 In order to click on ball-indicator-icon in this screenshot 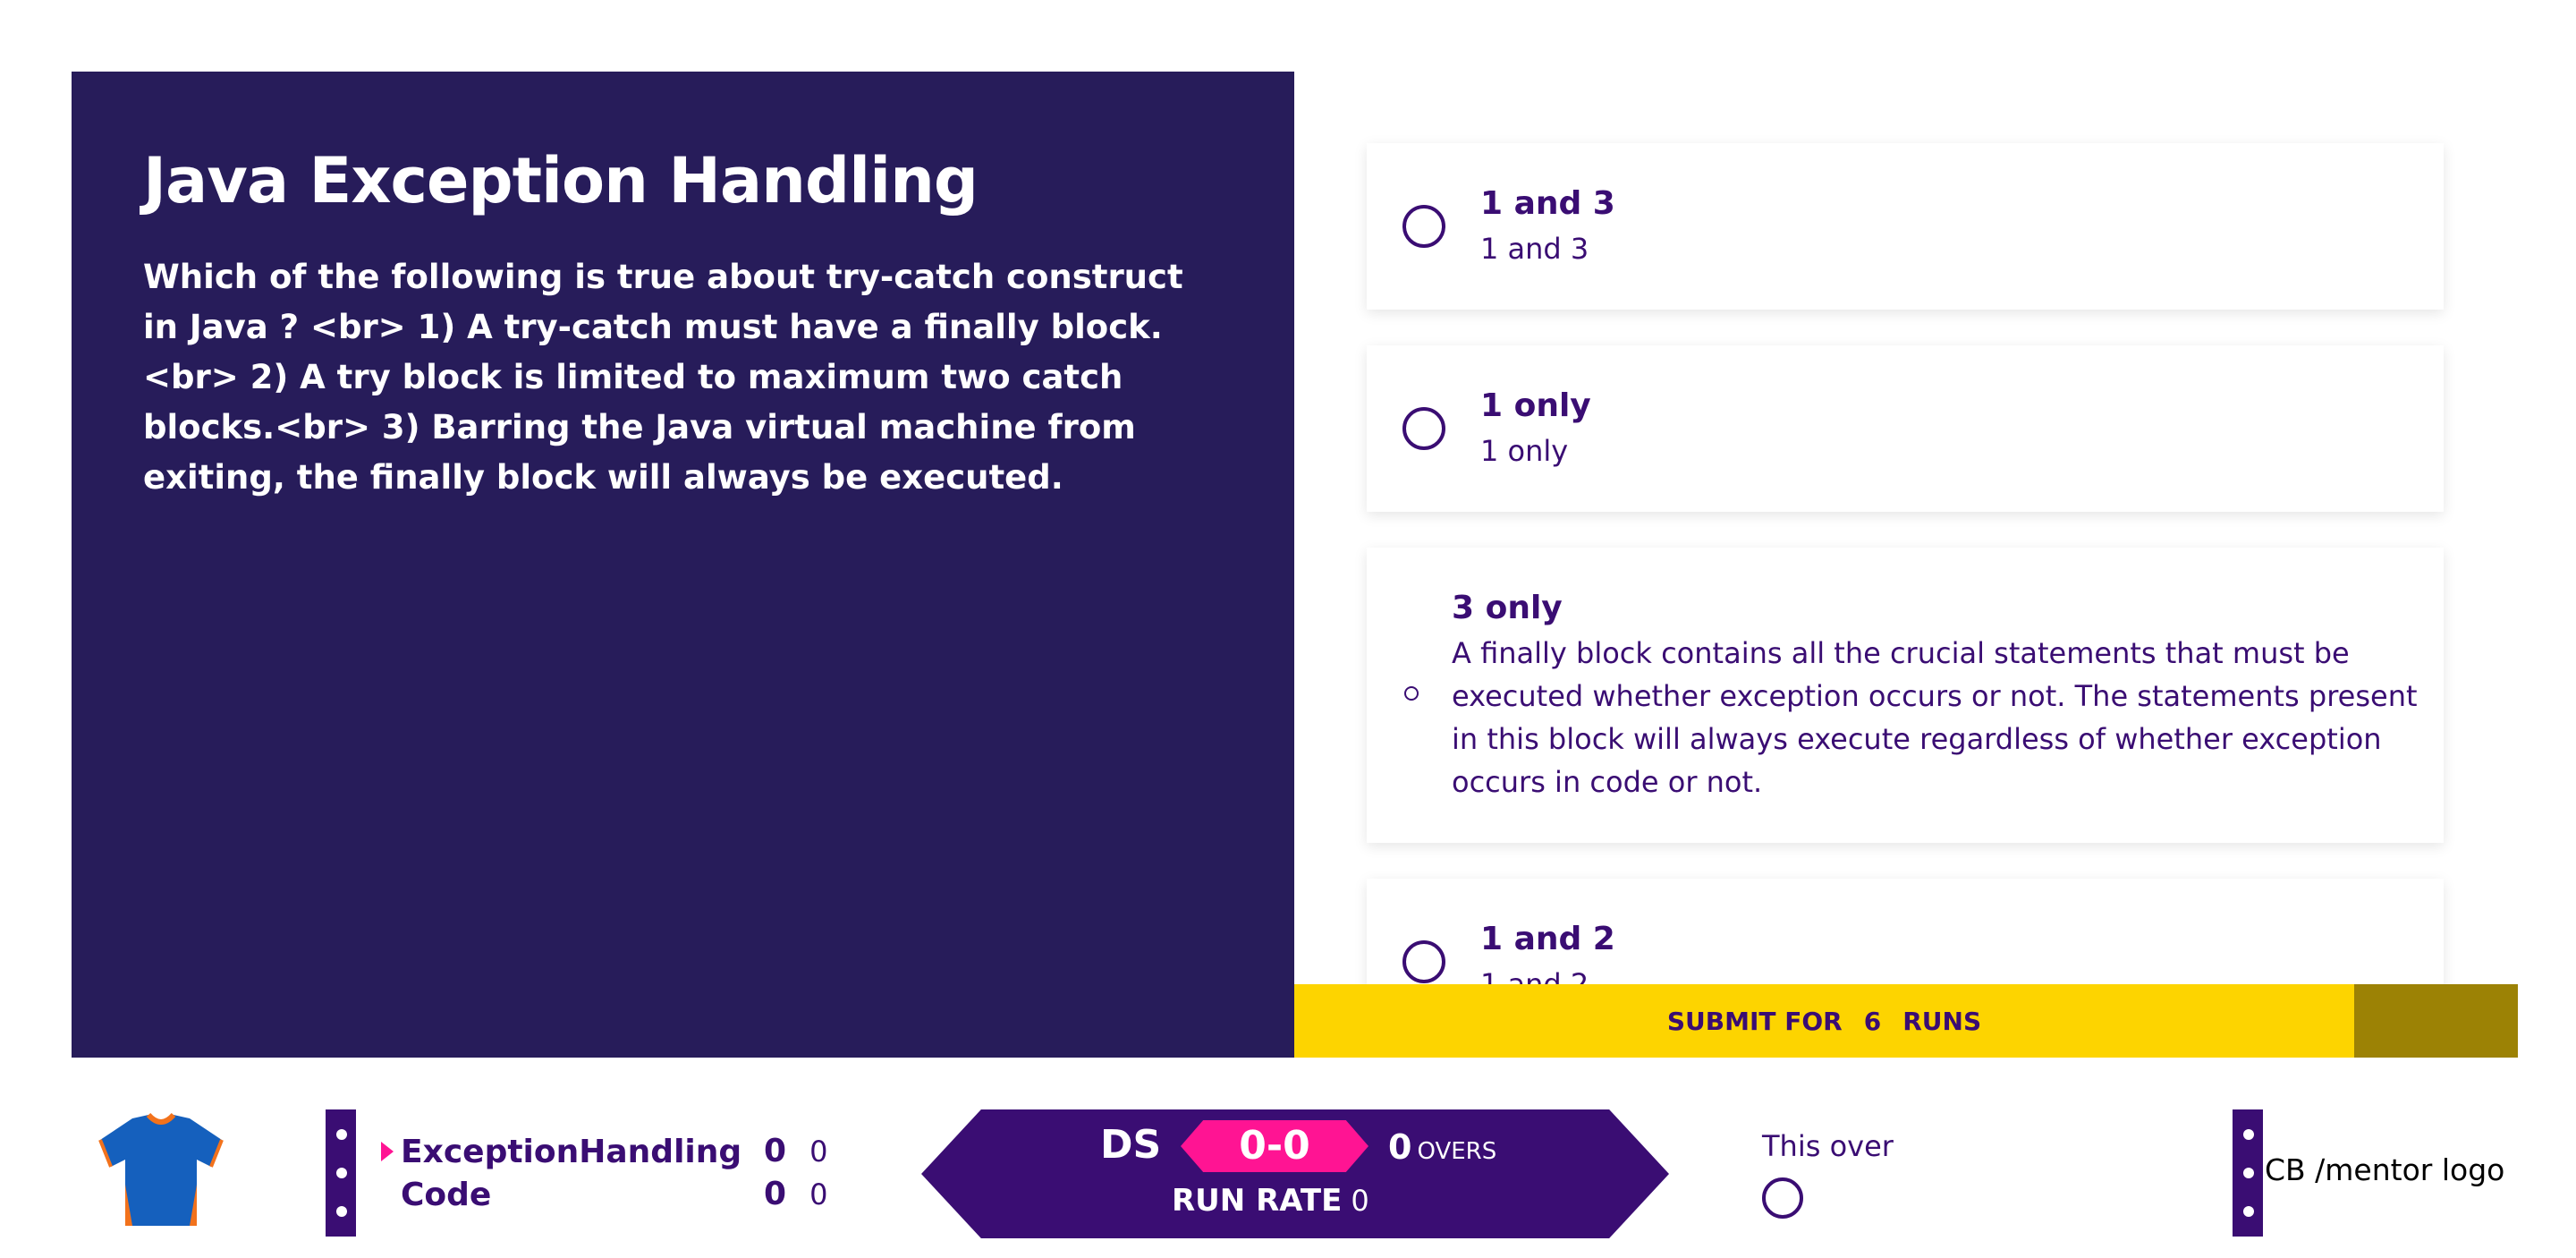, I will do `click(1782, 1198)`.